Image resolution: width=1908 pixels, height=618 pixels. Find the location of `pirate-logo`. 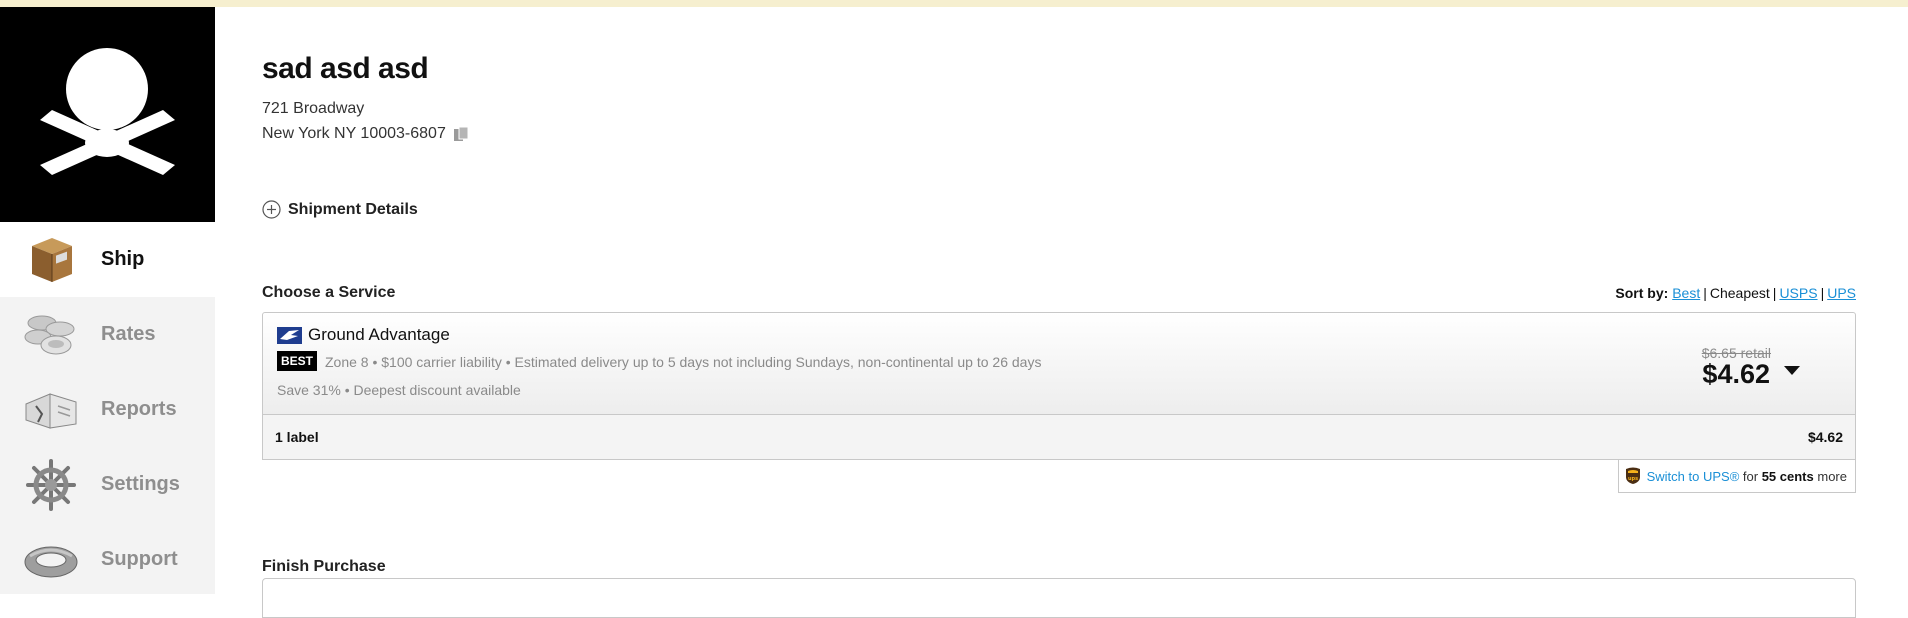

pirate-logo is located at coordinates (107, 114).